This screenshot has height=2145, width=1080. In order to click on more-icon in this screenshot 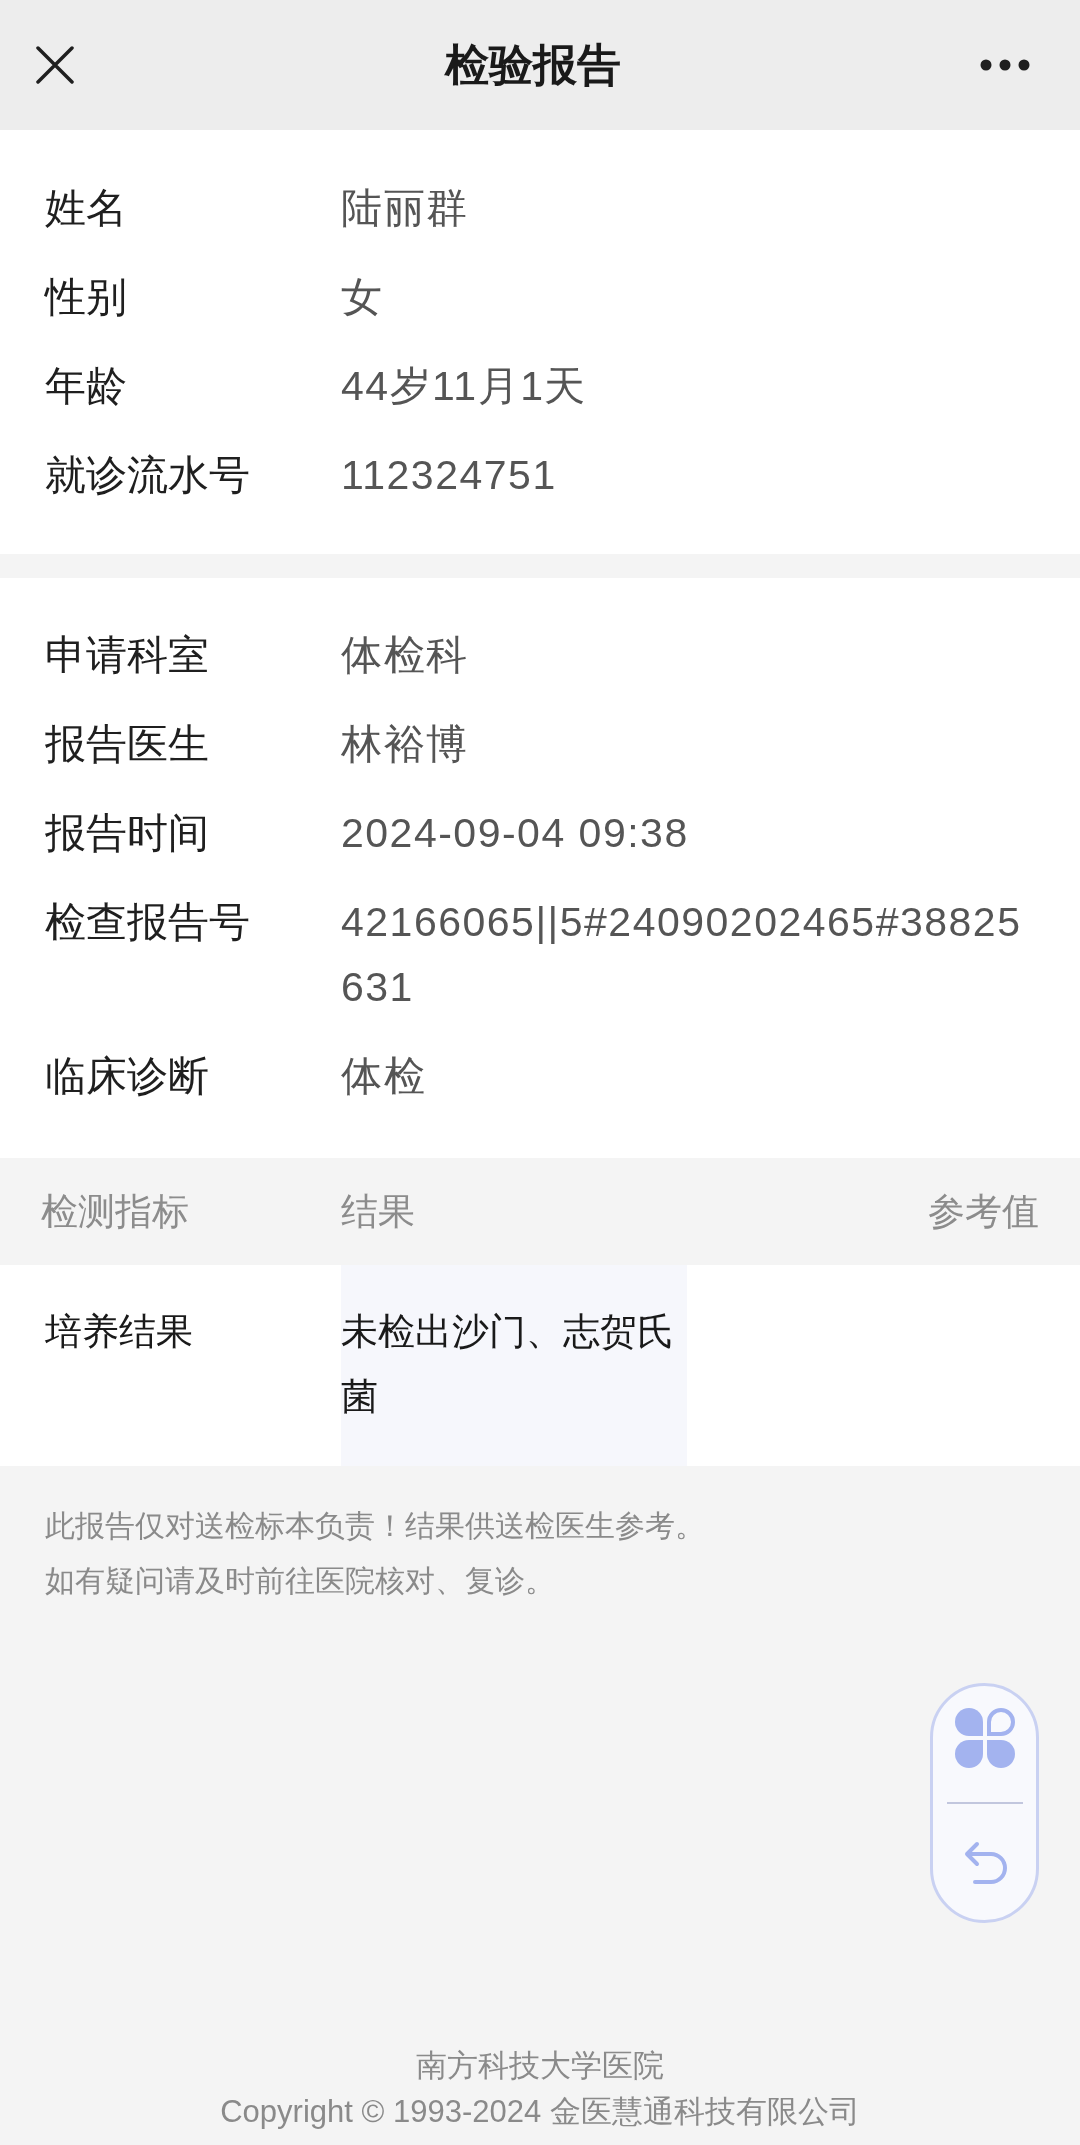, I will do `click(1005, 65)`.